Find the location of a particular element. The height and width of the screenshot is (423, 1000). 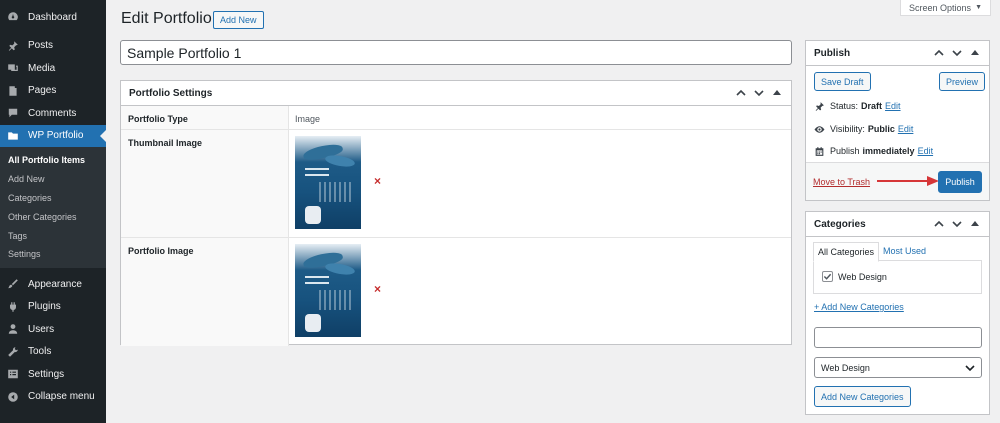

sidebar-item-label: Users is located at coordinates (41, 329).